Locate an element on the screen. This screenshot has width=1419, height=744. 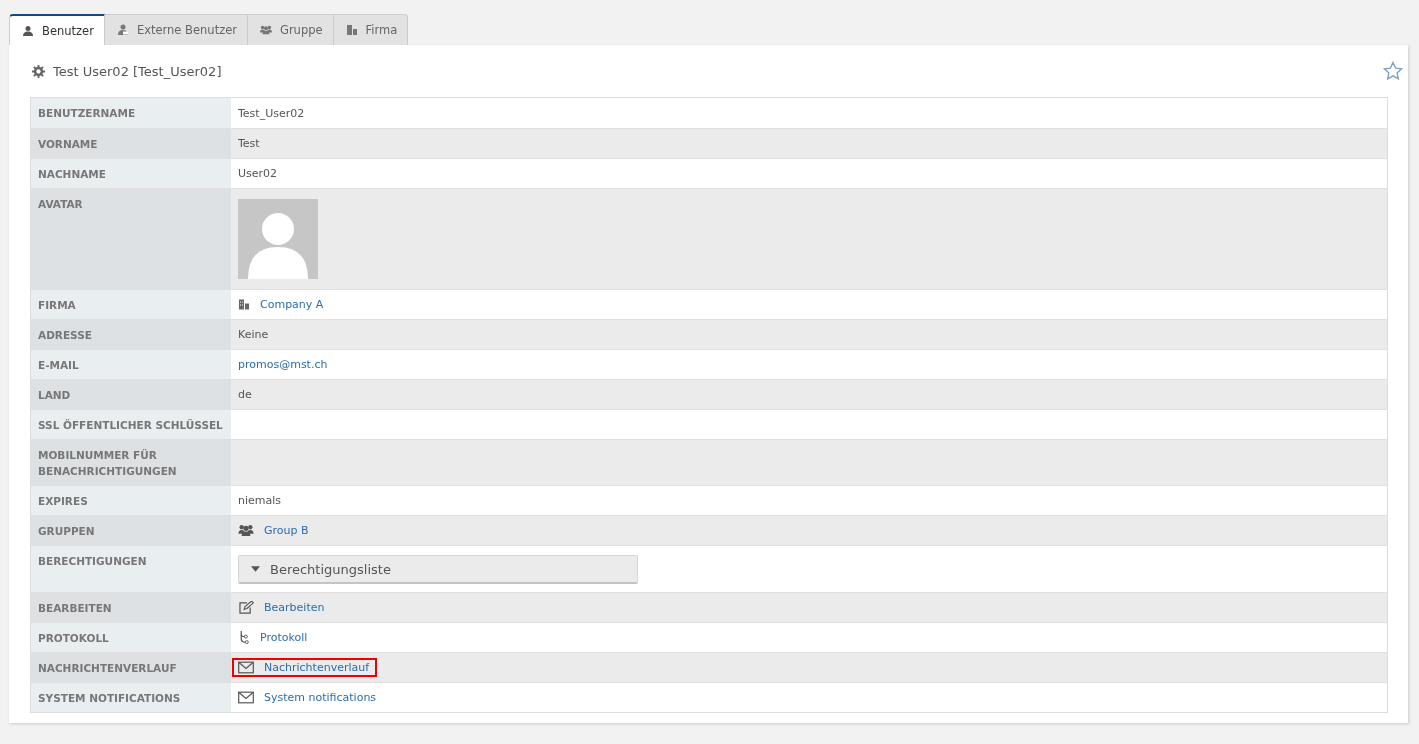
gear-icon is located at coordinates (38, 71).